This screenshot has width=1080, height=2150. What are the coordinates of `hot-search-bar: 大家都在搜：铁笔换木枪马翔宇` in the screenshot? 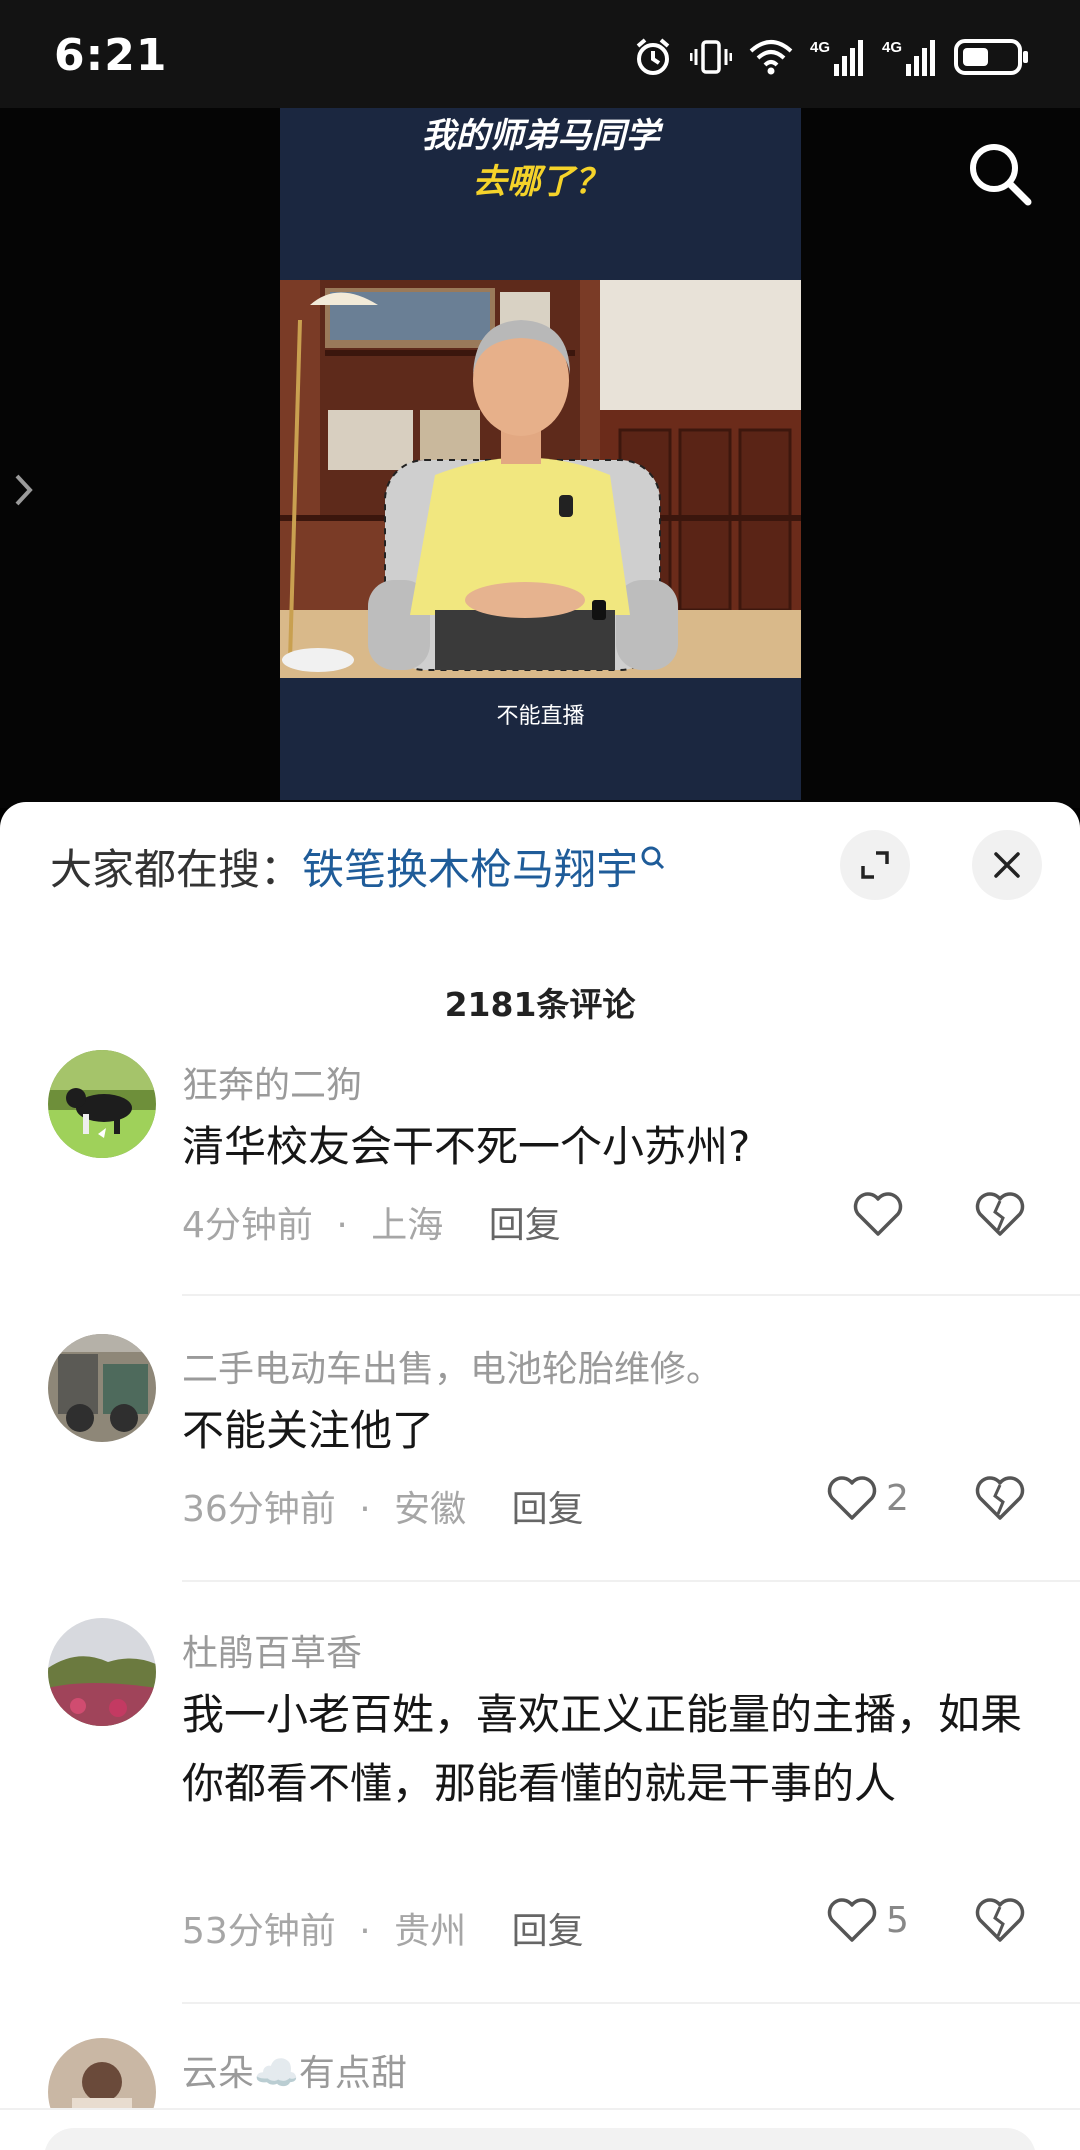 It's located at (358, 866).